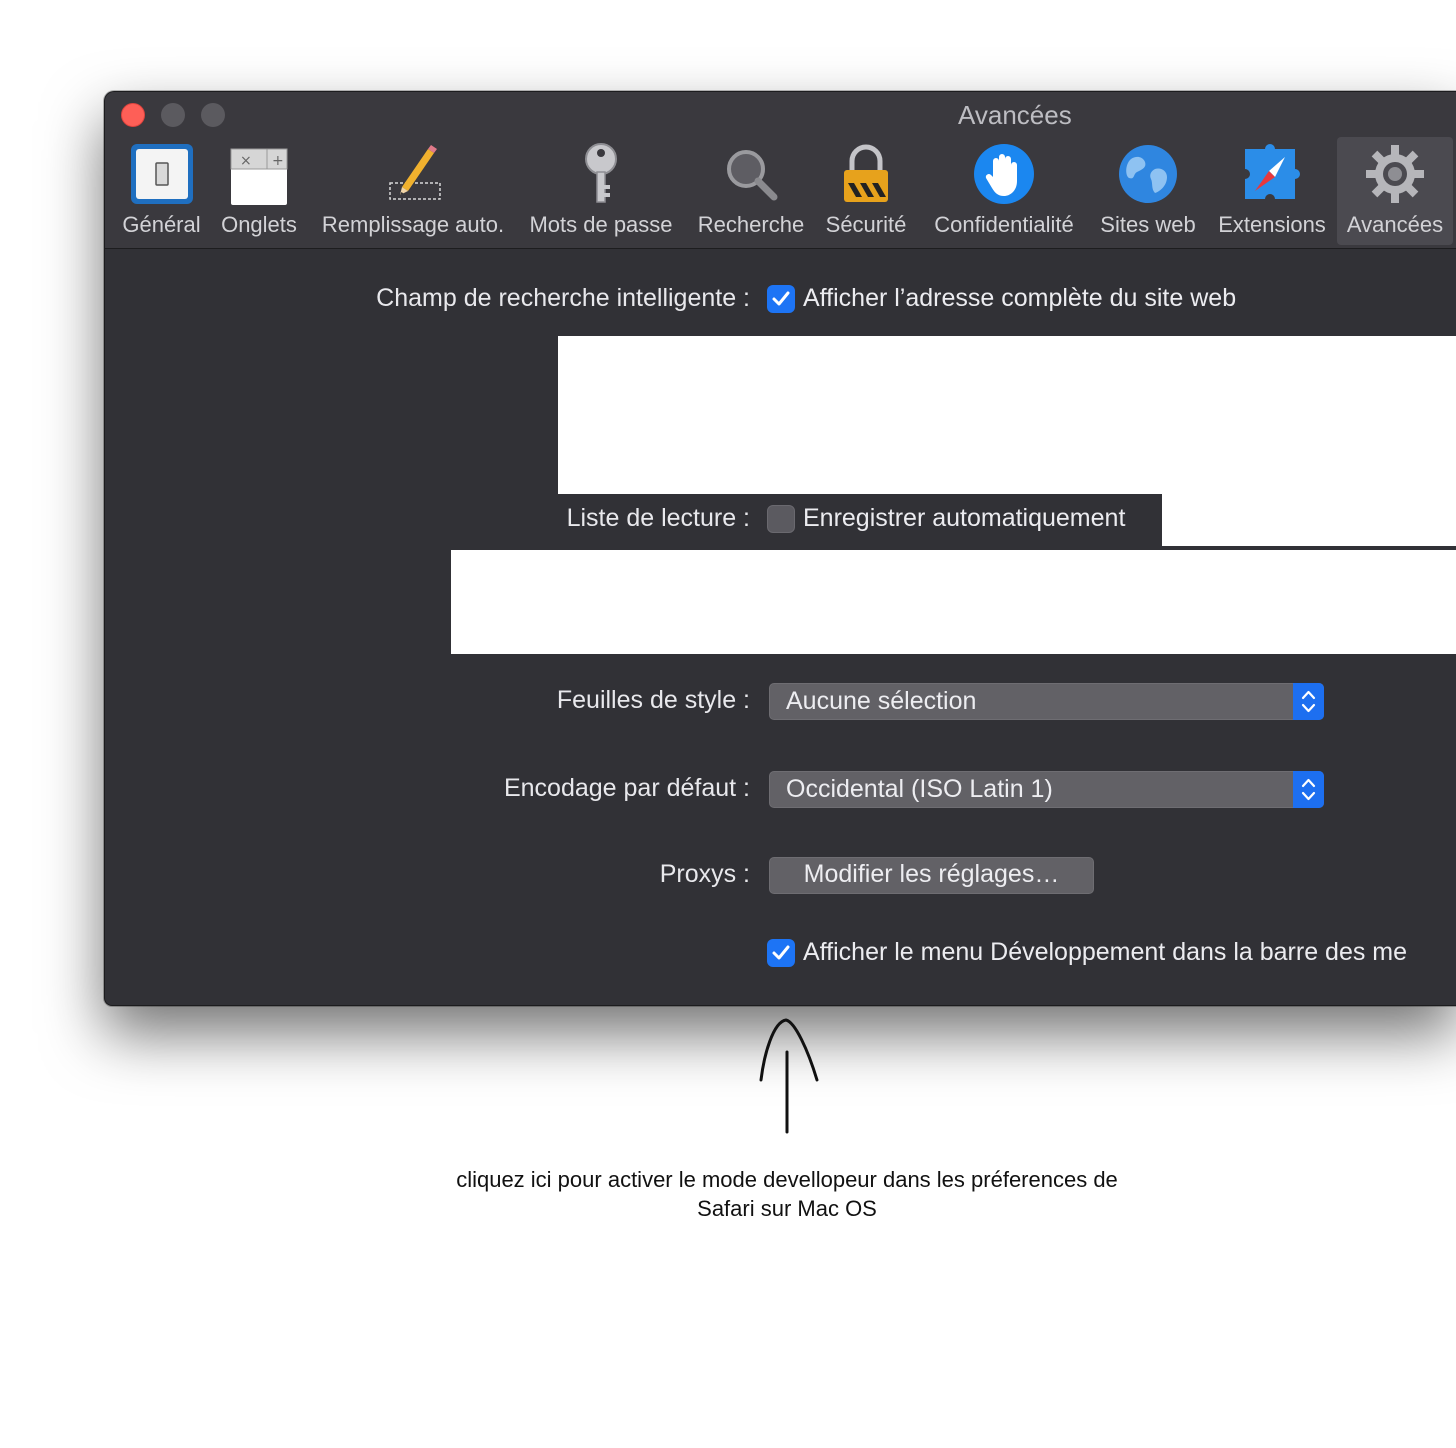 This screenshot has width=1456, height=1448. What do you see at coordinates (781, 519) in the screenshot?
I see `reading-list-checkbox` at bounding box center [781, 519].